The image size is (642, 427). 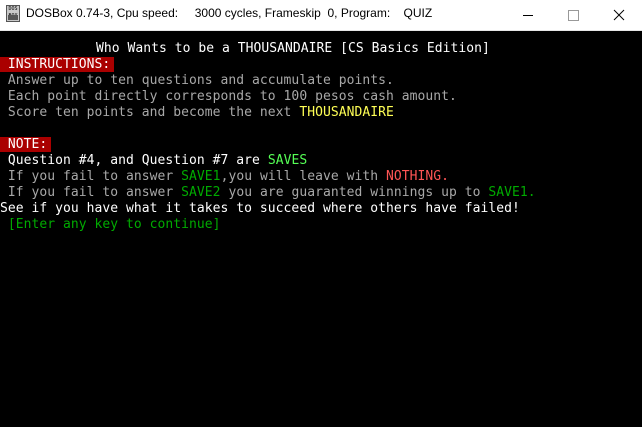 I want to click on maximize-button, so click(x=573, y=15).